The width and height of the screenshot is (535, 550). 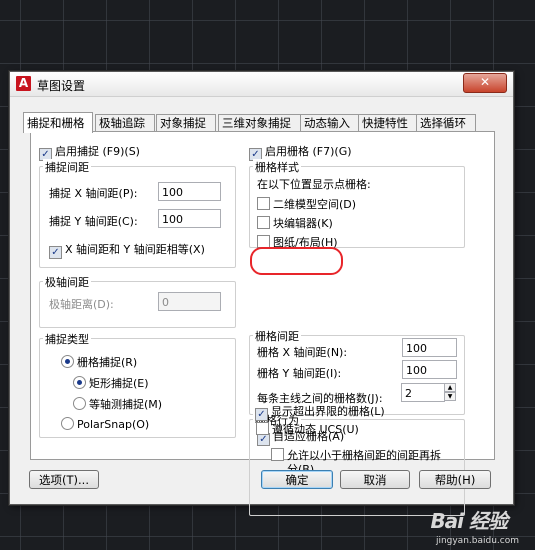 I want to click on spin-down-icon: ▼, so click(x=450, y=396).